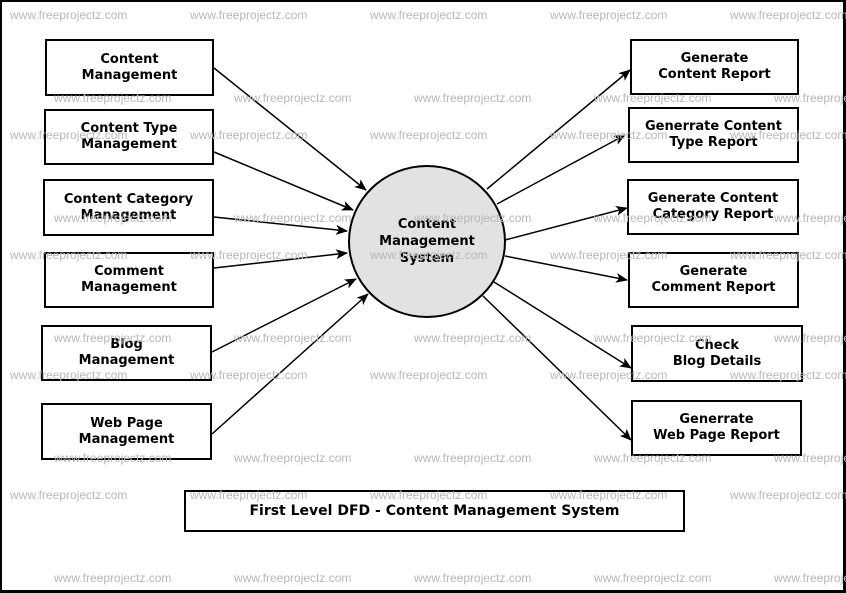  I want to click on entity-content-category-management: Content Category Management, so click(128, 207).